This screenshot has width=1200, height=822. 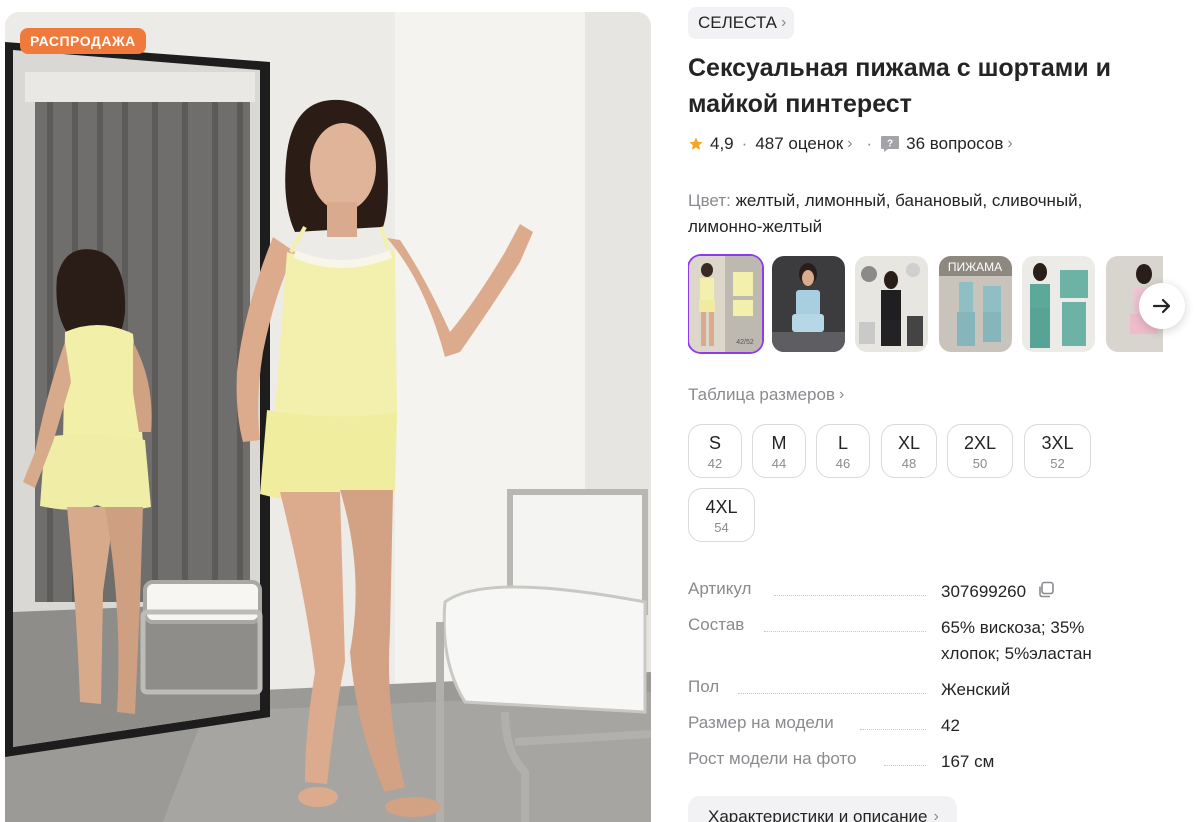 I want to click on question-bubble-icon: ?, so click(x=890, y=144).